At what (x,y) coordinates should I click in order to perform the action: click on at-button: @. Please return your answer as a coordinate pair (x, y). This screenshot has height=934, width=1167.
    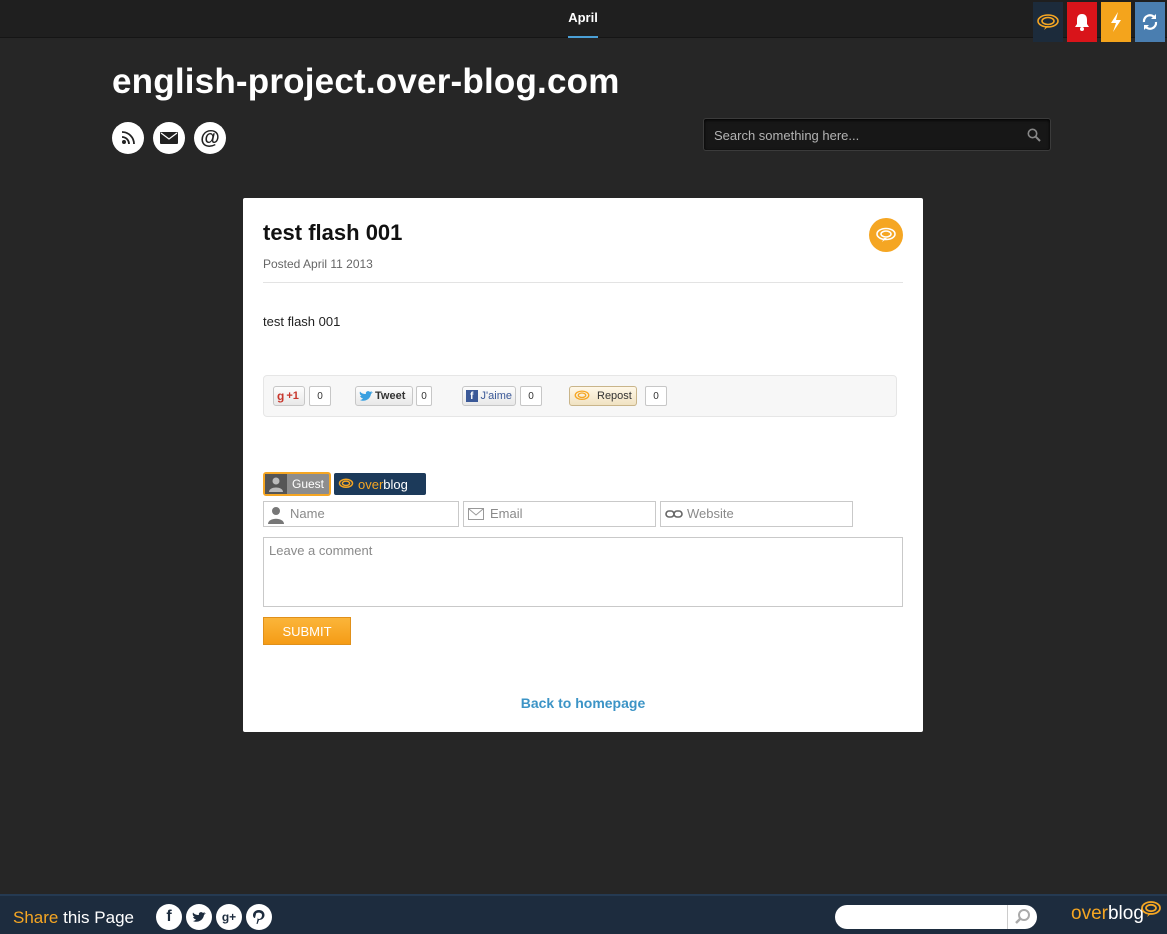
    Looking at the image, I should click on (210, 138).